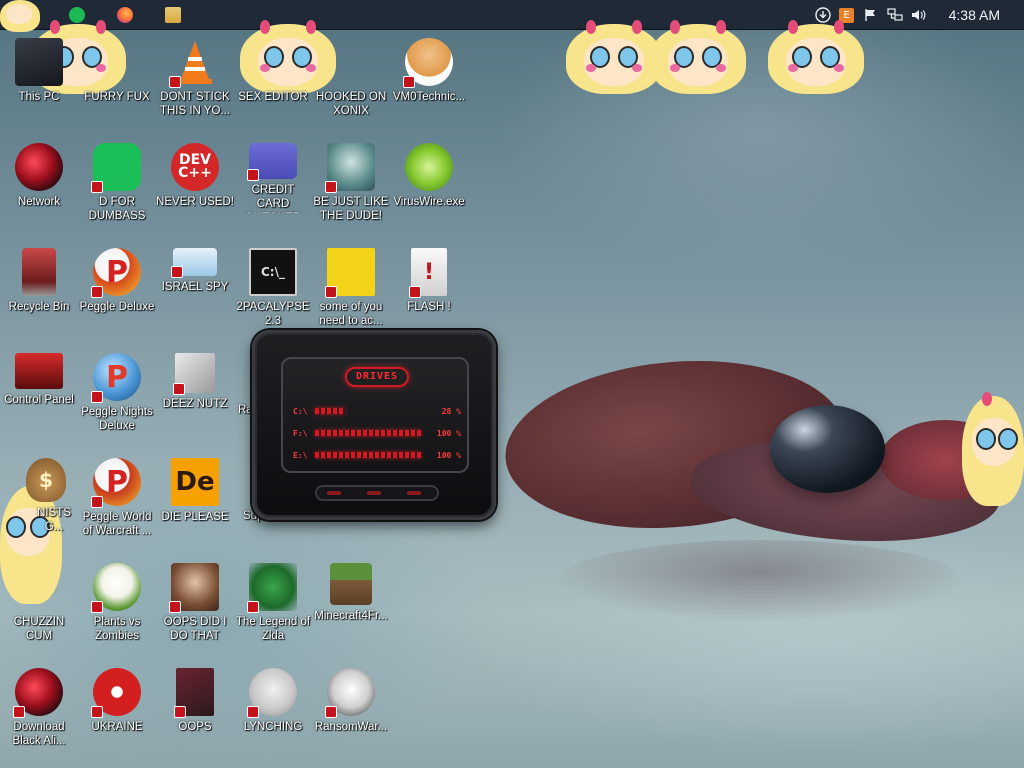 This screenshot has width=1024, height=768. What do you see at coordinates (273, 629) in the screenshot?
I see `icon-label: The Legend of Zlda` at bounding box center [273, 629].